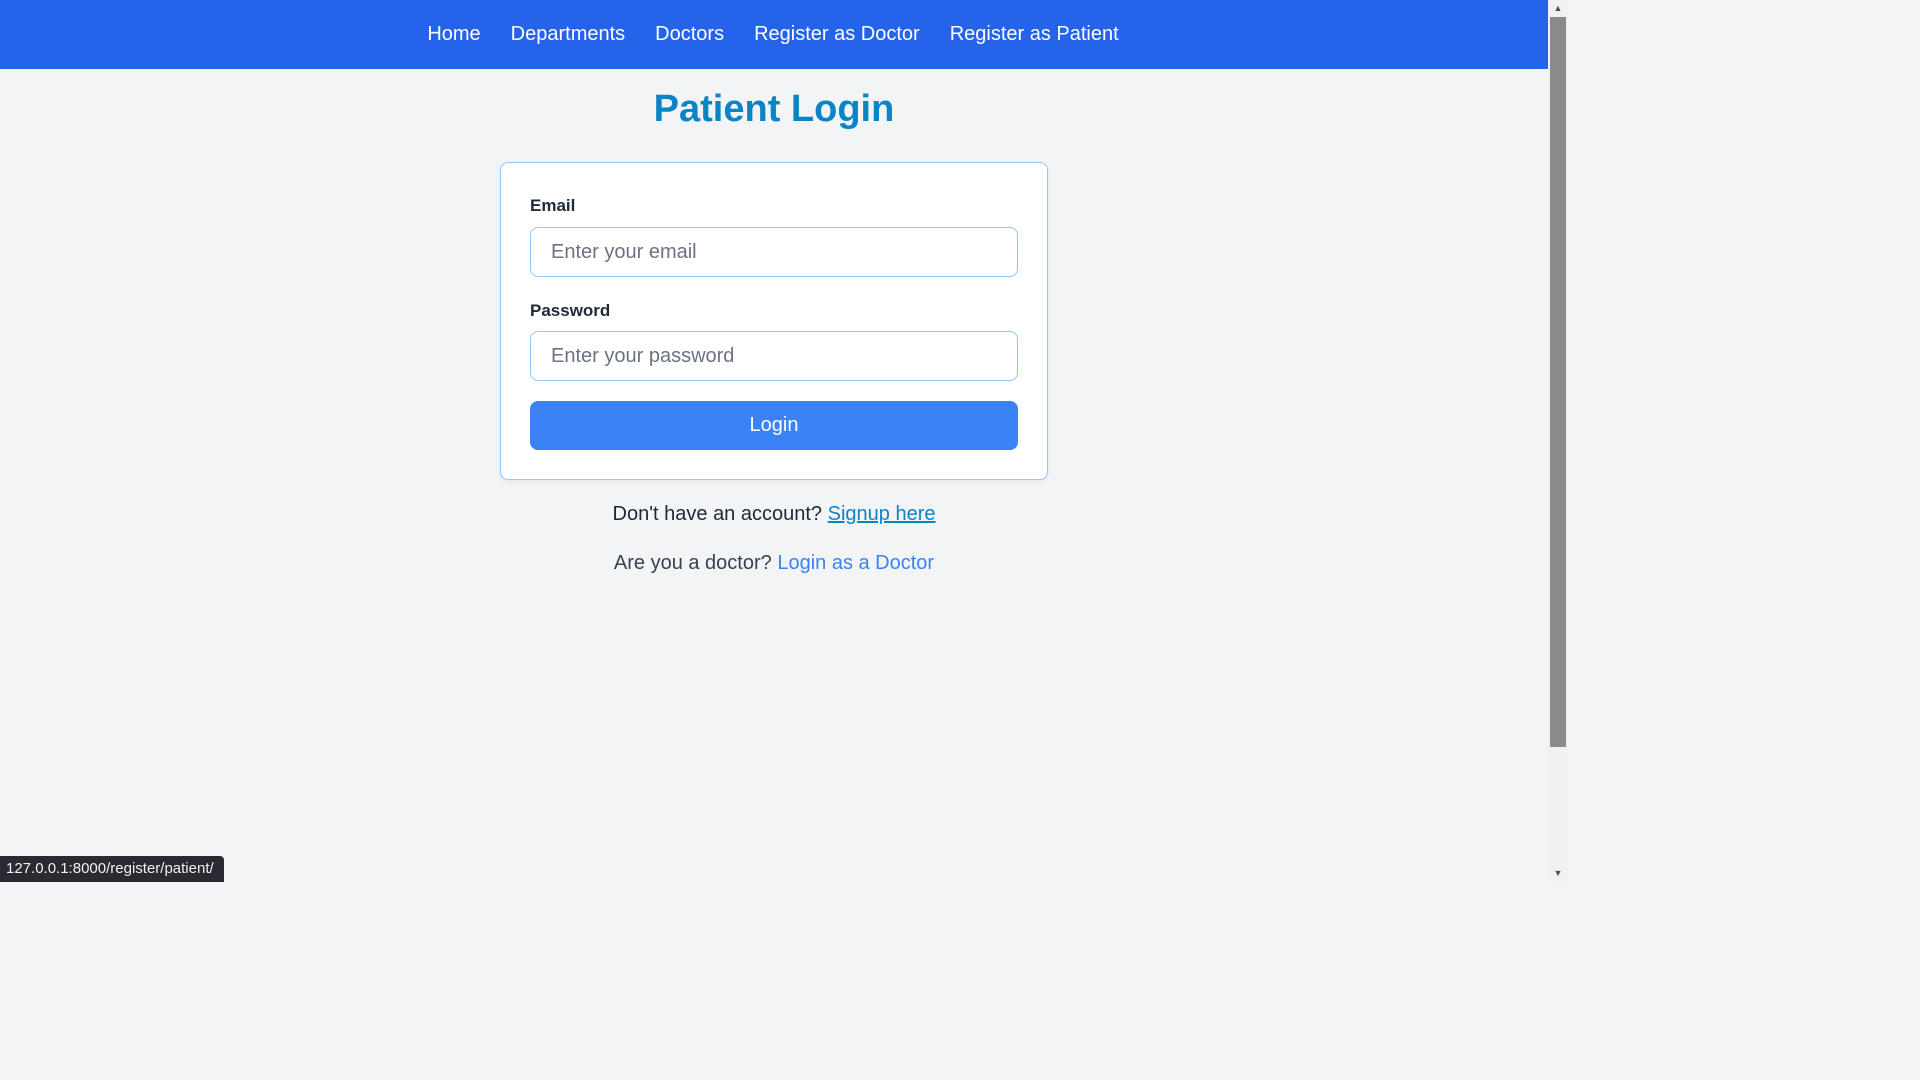 This screenshot has height=1080, width=1920. I want to click on login-button: Login, so click(774, 425).